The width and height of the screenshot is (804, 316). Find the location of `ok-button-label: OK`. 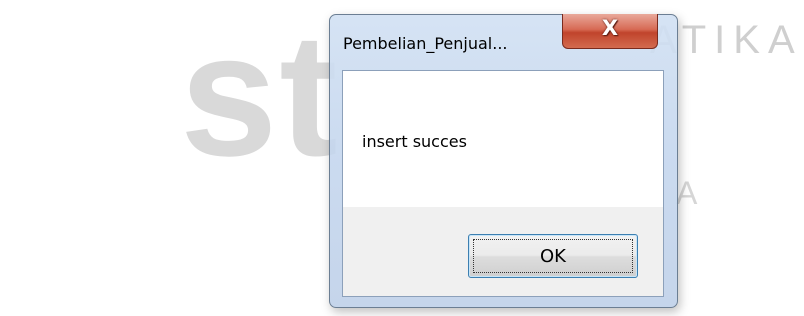

ok-button-label: OK is located at coordinates (553, 256).